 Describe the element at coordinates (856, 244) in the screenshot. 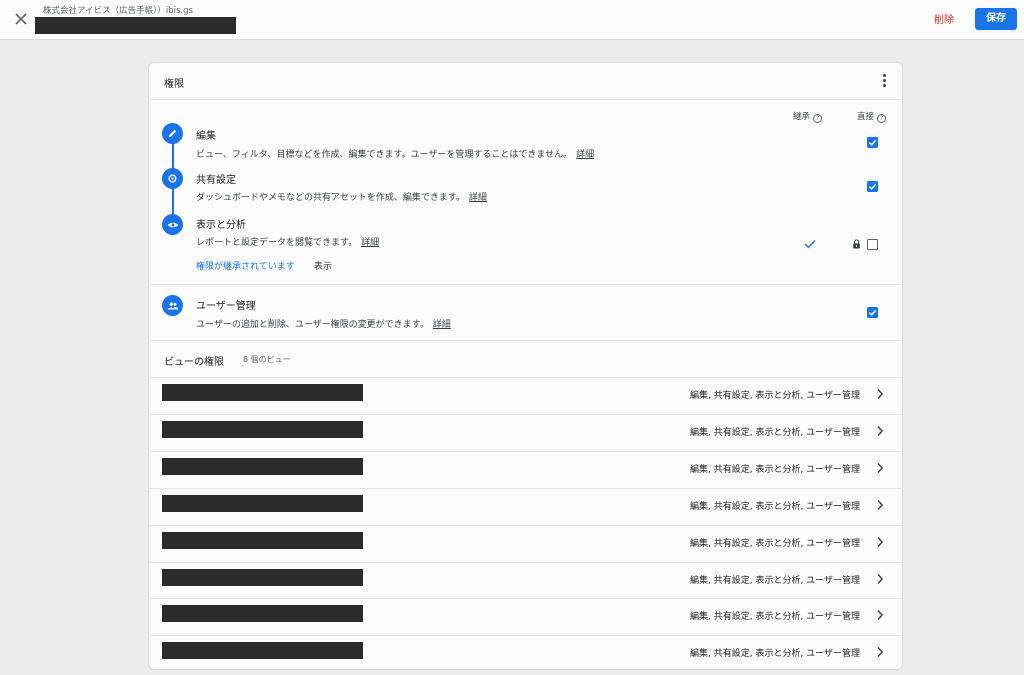

I see `lock-icon` at that location.